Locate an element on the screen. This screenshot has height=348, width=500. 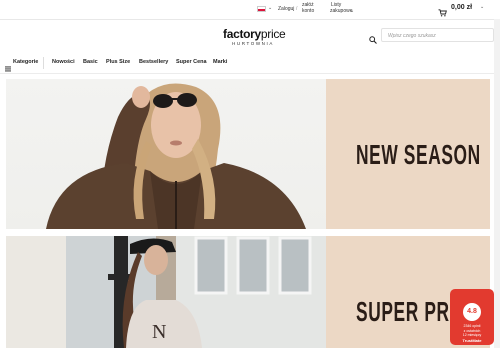
logo: factoryprice is located at coordinates (254, 34).